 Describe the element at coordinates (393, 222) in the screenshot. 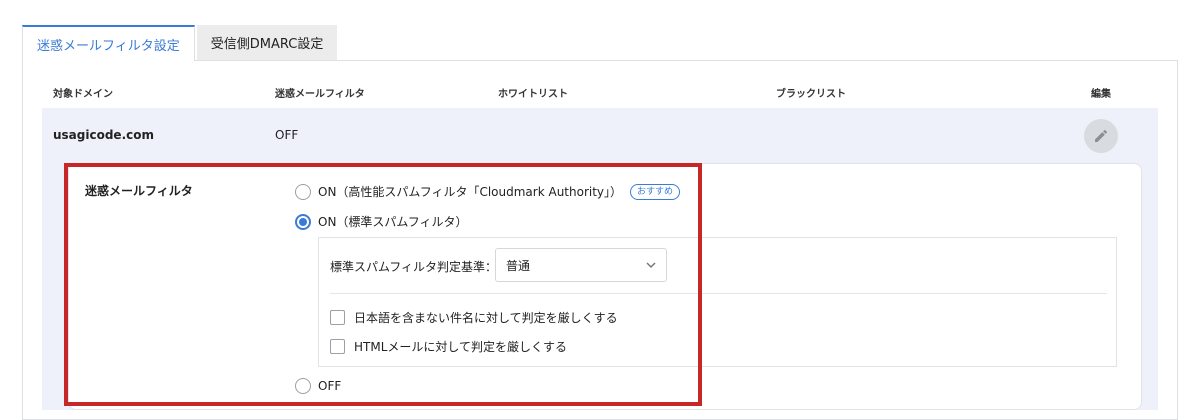

I see `radio-label-standard: ON（標準スパムフィルタ）` at that location.